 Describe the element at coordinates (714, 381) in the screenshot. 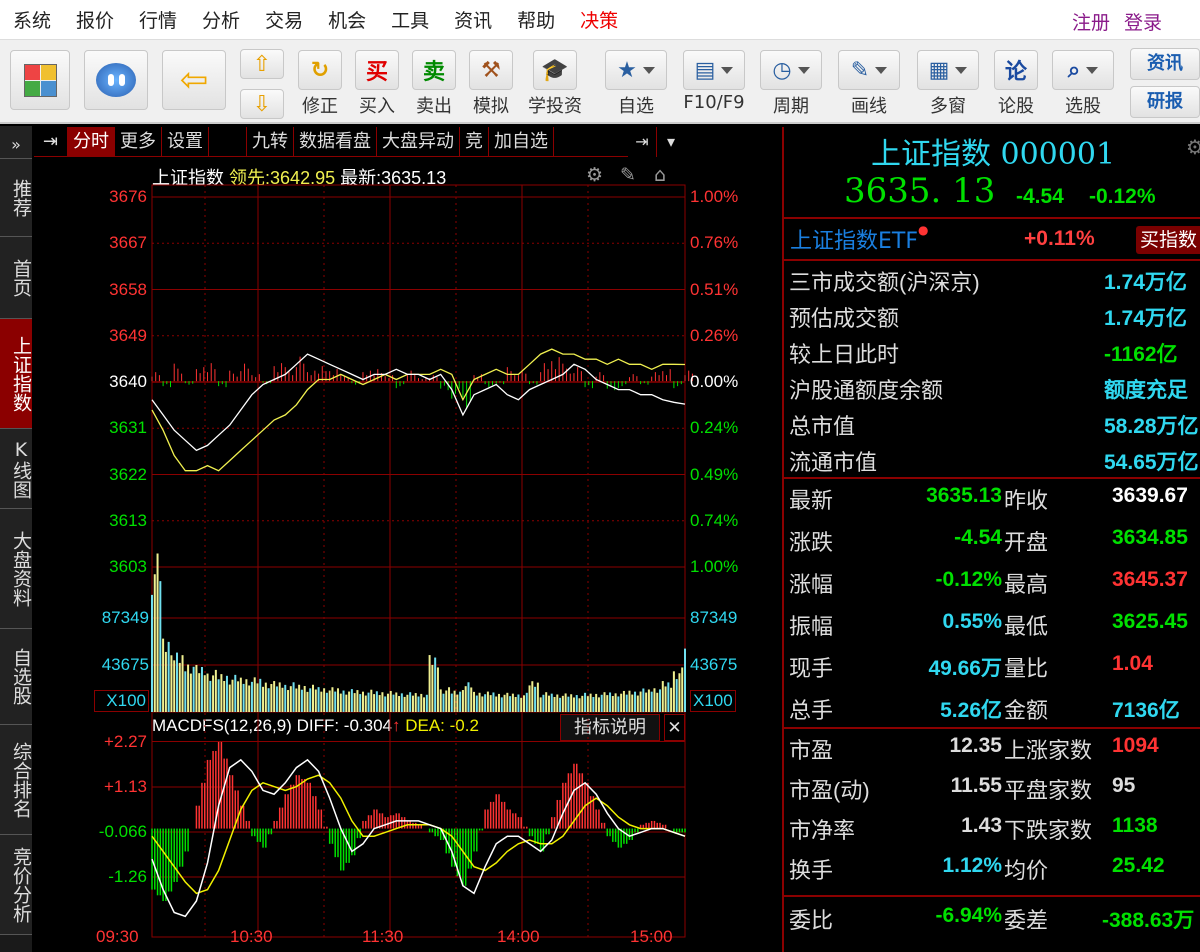

I see `pct-tick-label: 0.00%` at that location.